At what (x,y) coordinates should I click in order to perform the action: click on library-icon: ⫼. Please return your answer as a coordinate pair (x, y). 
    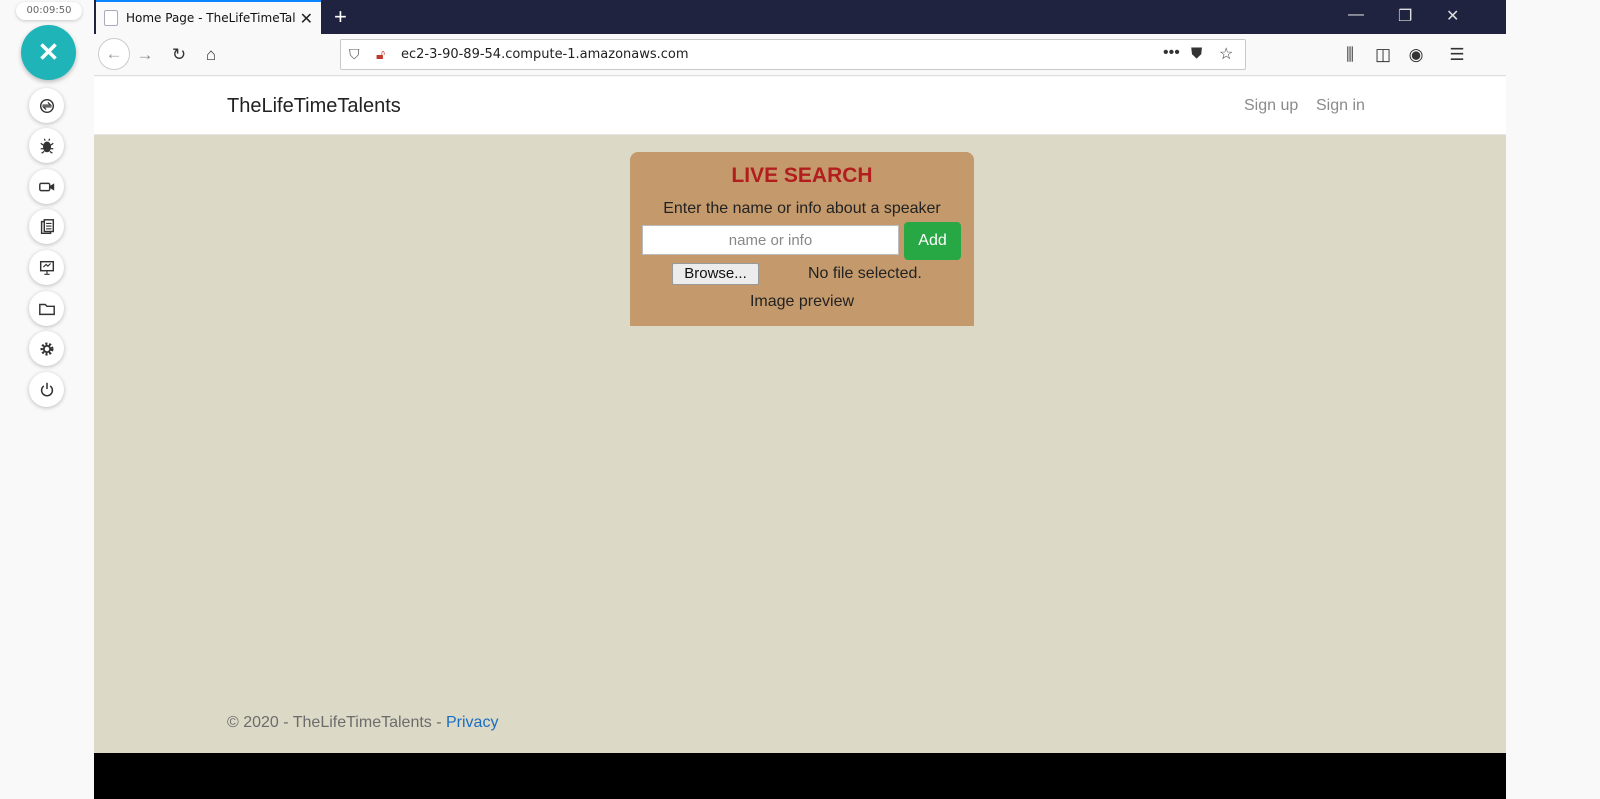
    Looking at the image, I should click on (1350, 55).